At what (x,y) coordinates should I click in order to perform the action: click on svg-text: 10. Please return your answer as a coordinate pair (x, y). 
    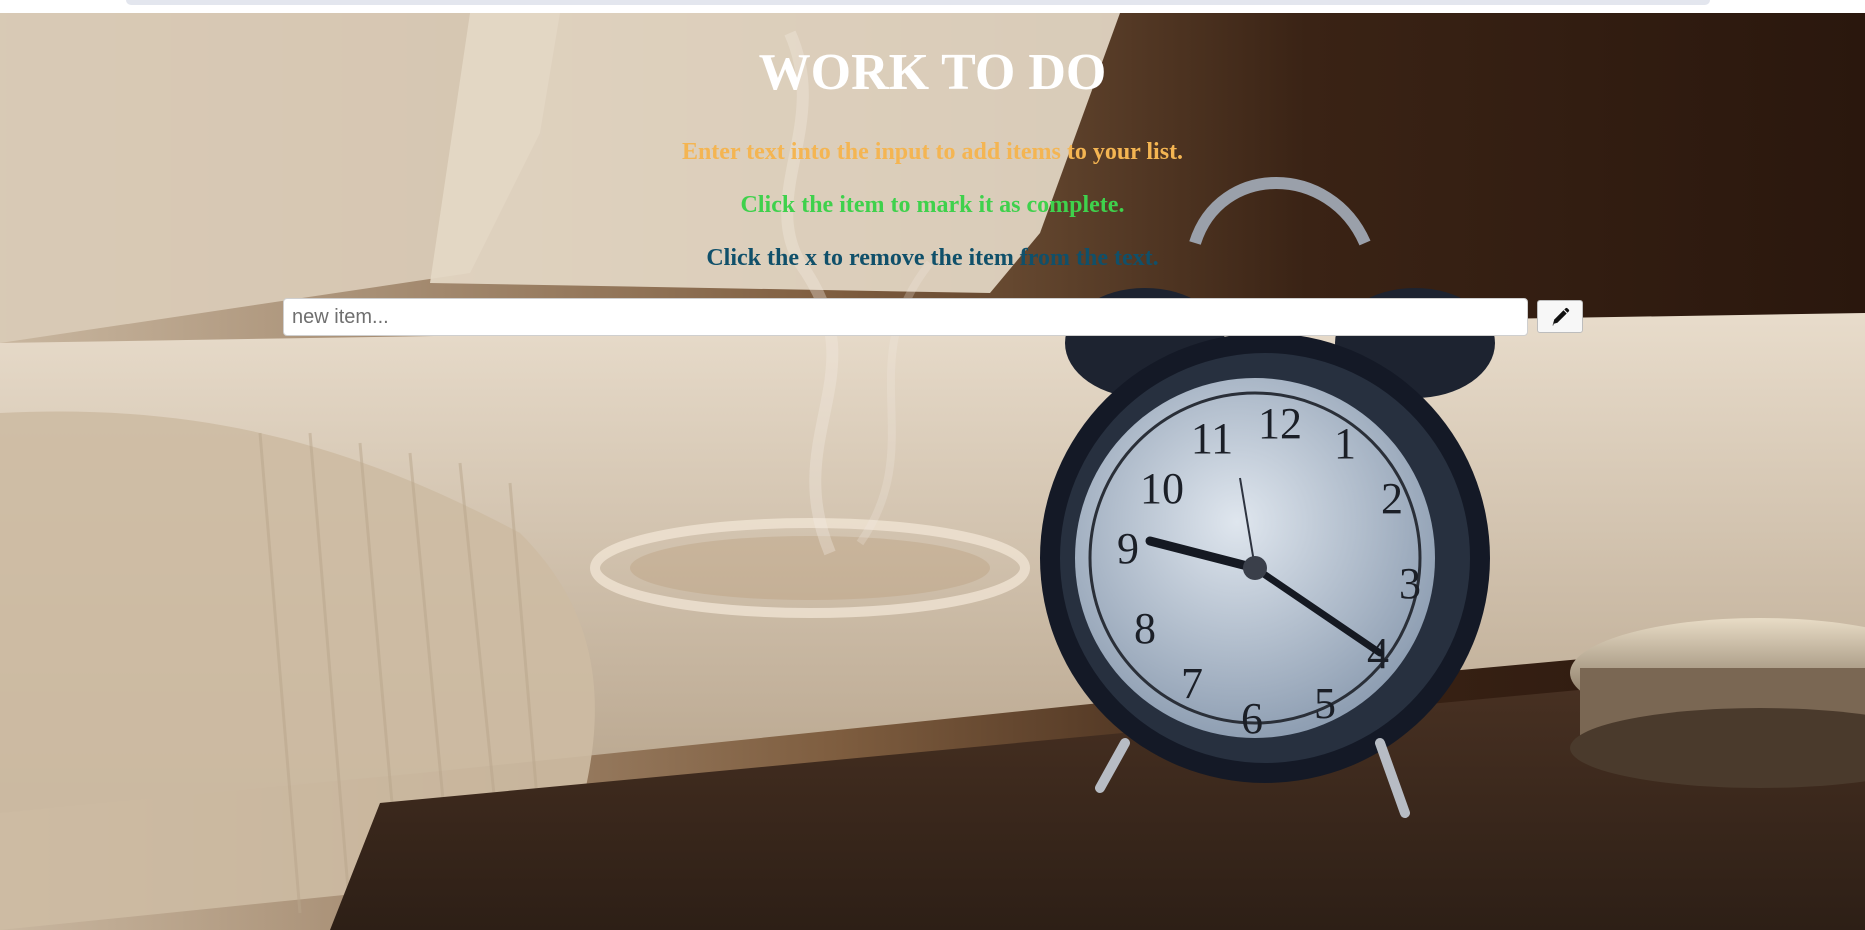
    Looking at the image, I should click on (1162, 488).